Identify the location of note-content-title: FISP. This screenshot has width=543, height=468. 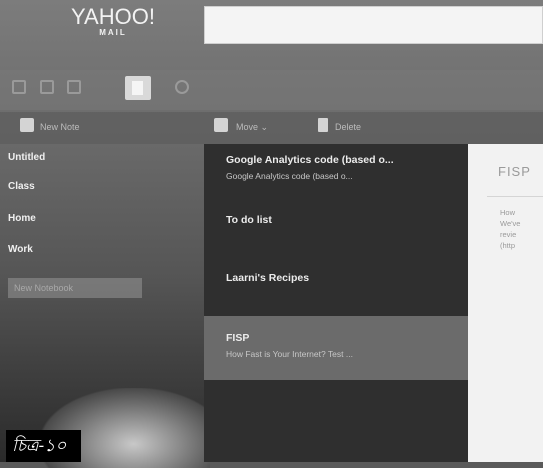
(514, 171).